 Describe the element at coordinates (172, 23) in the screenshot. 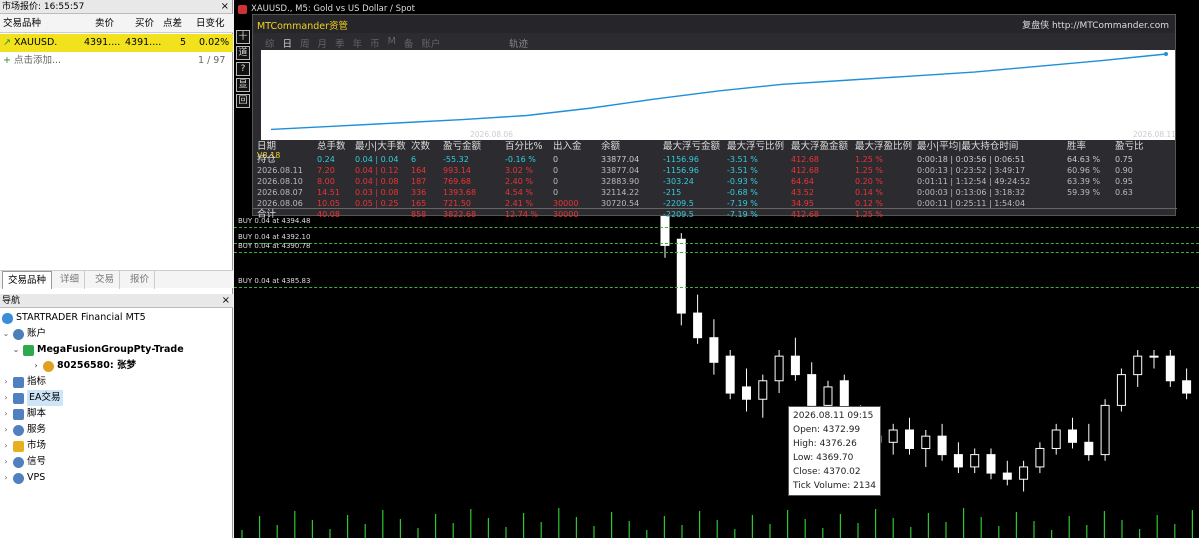

I see `col-spread: 点差` at that location.